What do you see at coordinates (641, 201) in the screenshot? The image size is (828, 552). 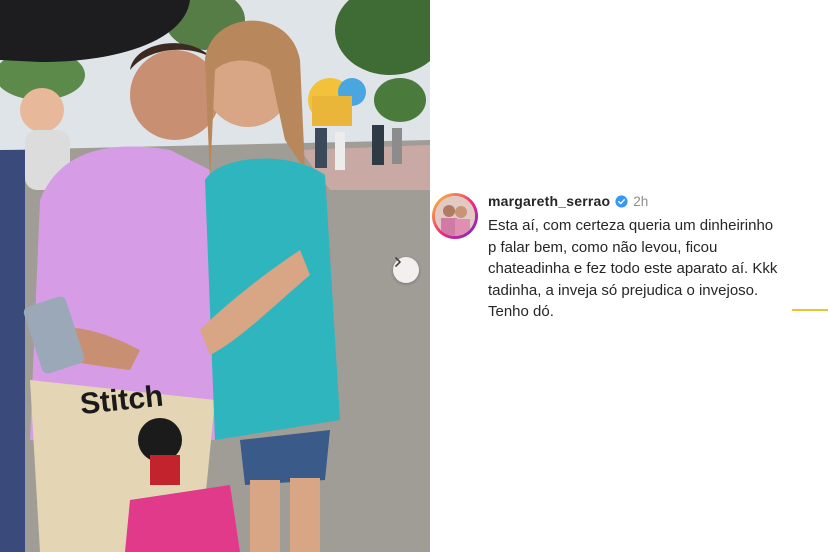 I see `comment-timestamp: 2h` at bounding box center [641, 201].